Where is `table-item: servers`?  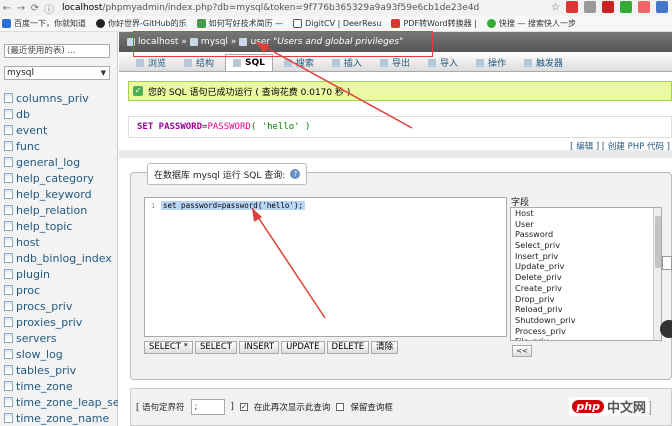
table-item: servers is located at coordinates (61, 338).